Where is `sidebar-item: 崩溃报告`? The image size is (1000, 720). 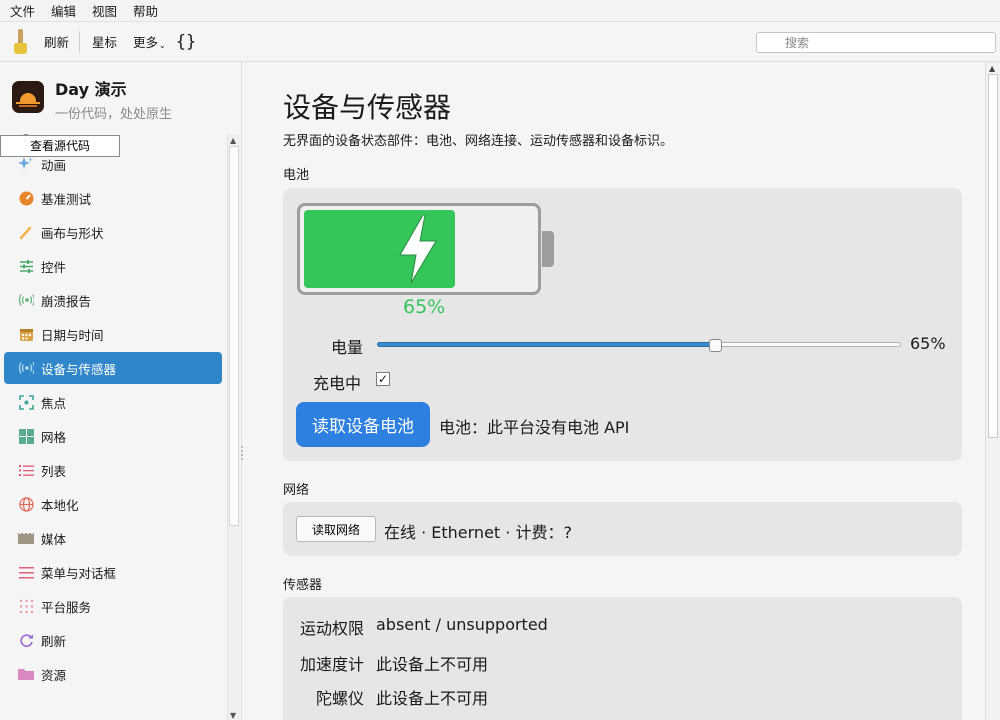
sidebar-item: 崩溃报告 is located at coordinates (113, 300).